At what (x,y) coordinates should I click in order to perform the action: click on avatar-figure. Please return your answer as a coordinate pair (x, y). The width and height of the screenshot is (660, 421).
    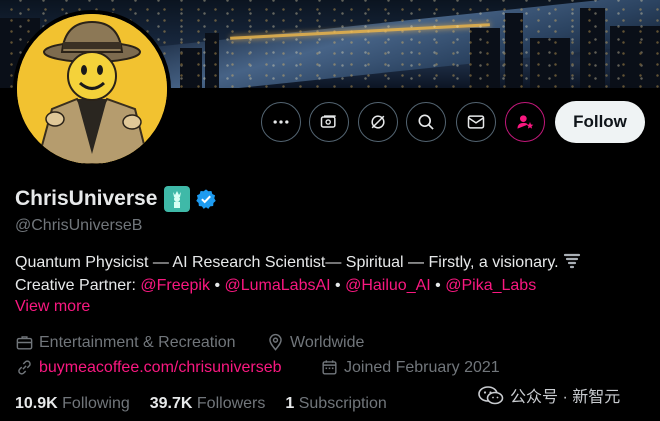
    Looking at the image, I should click on (92, 89).